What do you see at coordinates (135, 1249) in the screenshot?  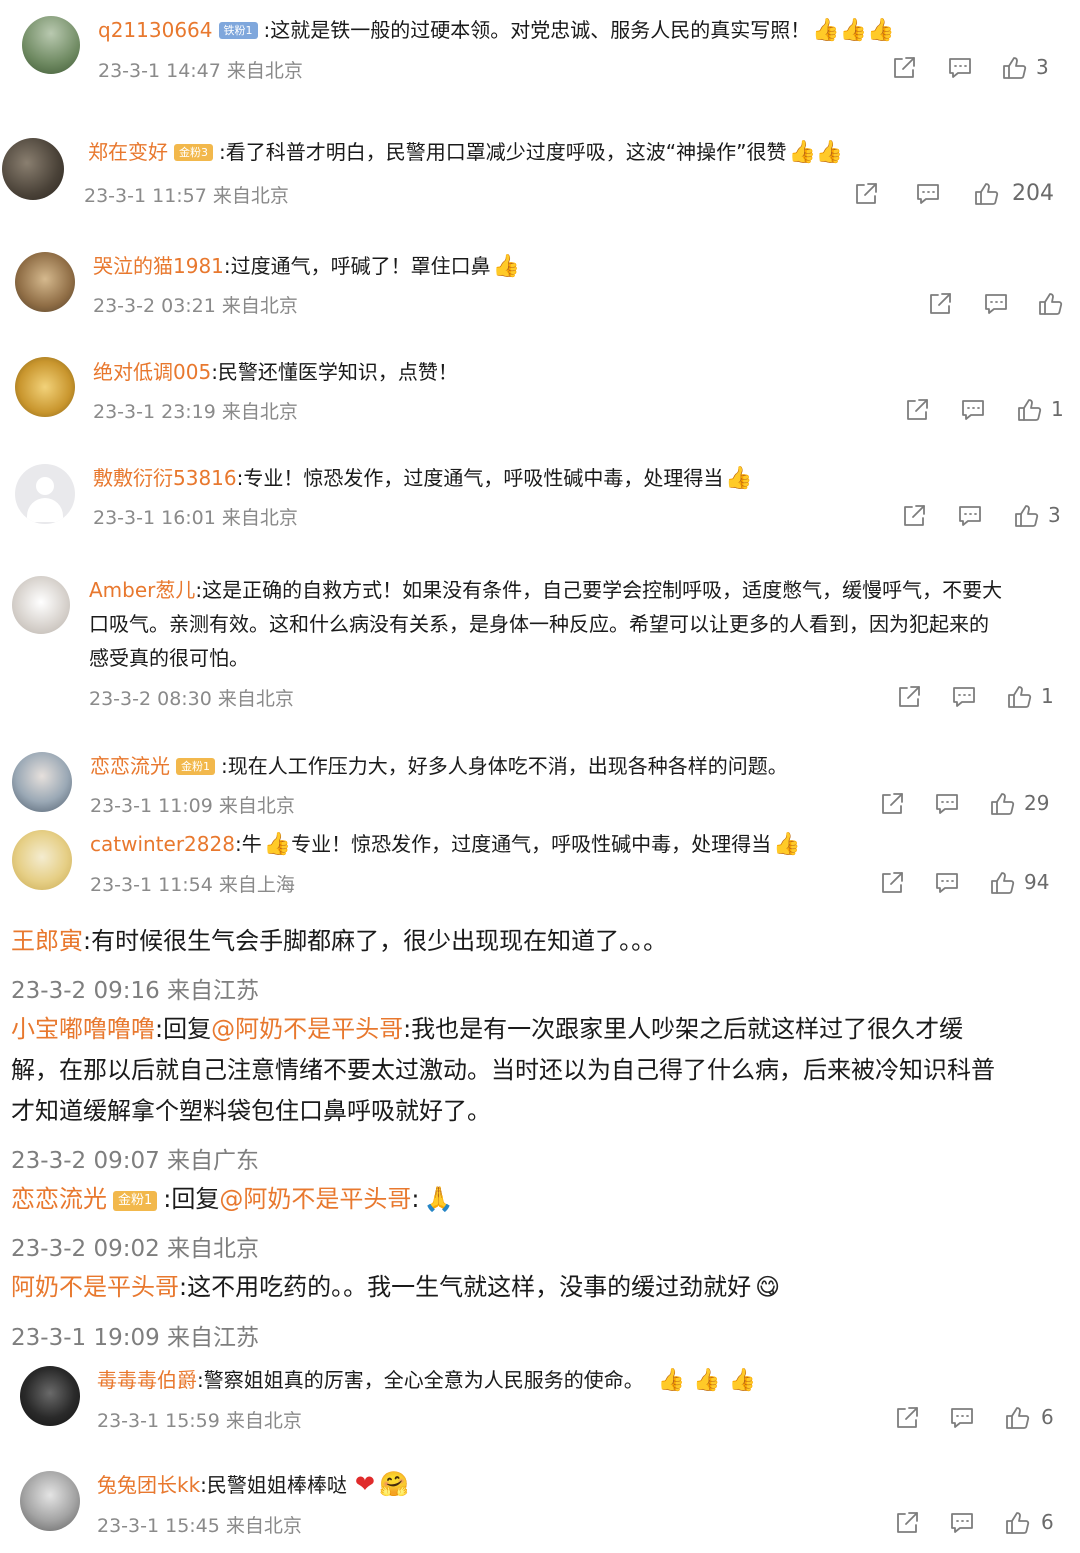 I see `reply-meta: 23-3-2 09:02 来自北京` at bounding box center [135, 1249].